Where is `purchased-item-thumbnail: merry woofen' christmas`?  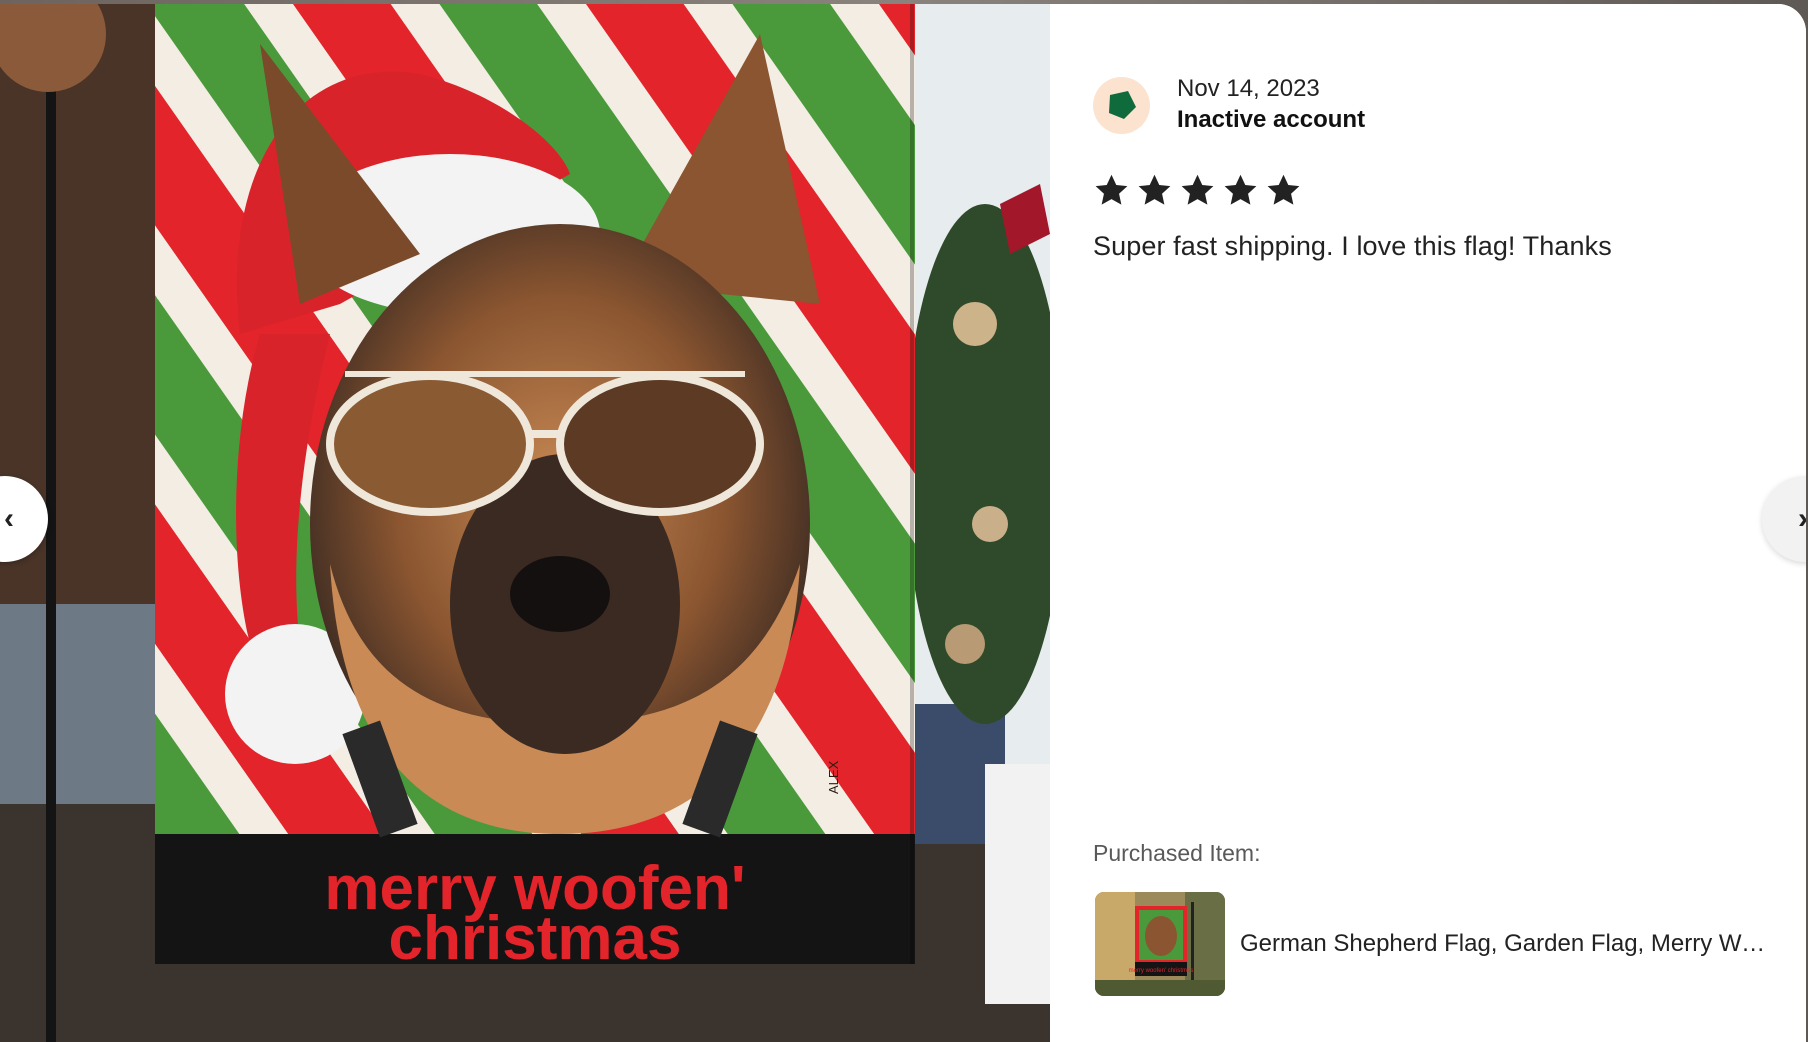
purchased-item-thumbnail: merry woofen' christmas is located at coordinates (1160, 944).